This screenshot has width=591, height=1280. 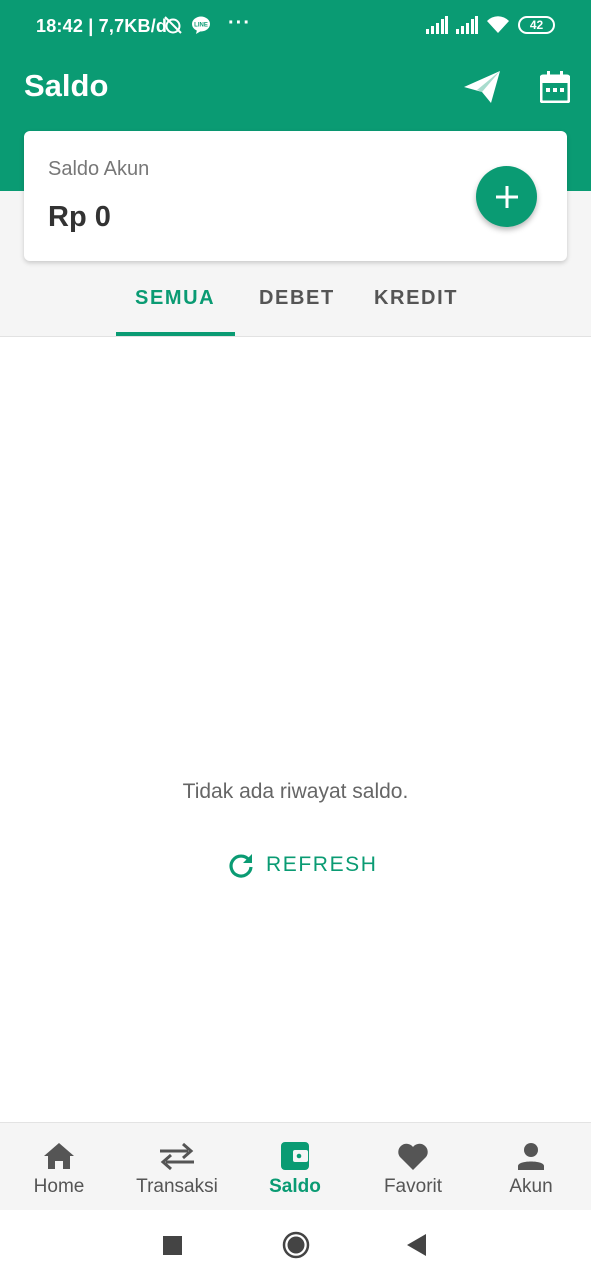 I want to click on send-button, so click(x=482, y=87).